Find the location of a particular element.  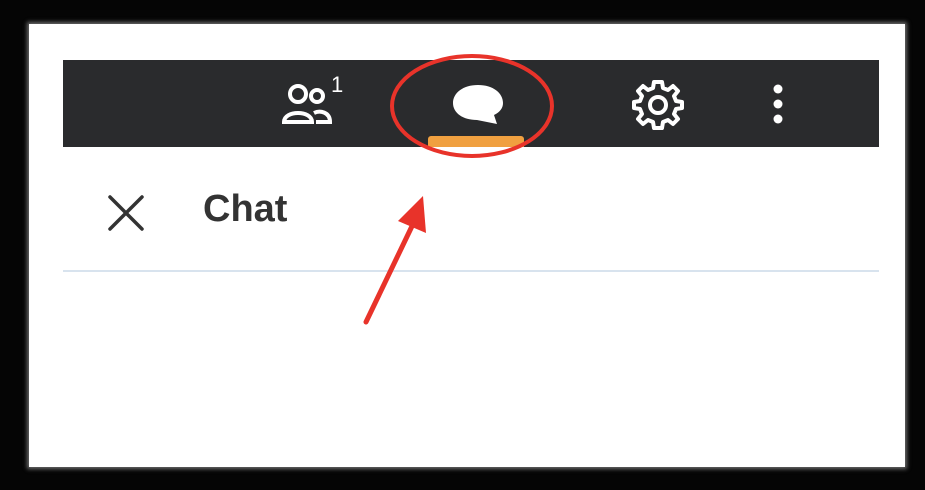

chat-button is located at coordinates (478, 103).